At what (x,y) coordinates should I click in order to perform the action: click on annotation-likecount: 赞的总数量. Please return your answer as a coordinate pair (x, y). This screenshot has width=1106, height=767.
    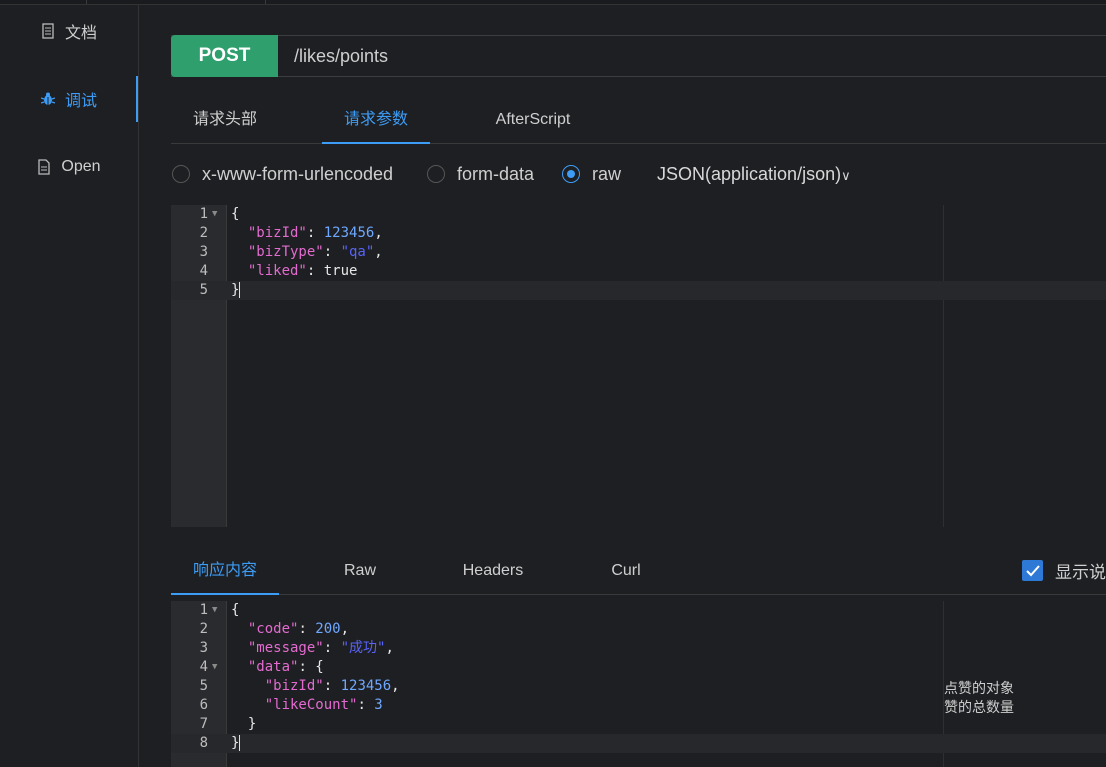
    Looking at the image, I should click on (979, 707).